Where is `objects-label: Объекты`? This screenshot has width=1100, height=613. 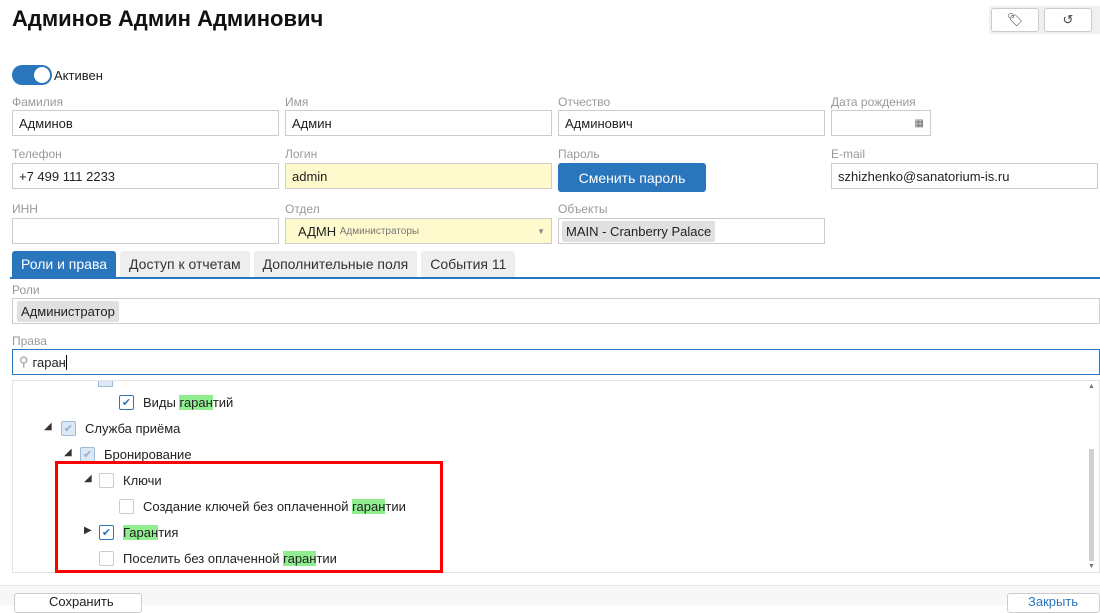 objects-label: Объекты is located at coordinates (583, 209).